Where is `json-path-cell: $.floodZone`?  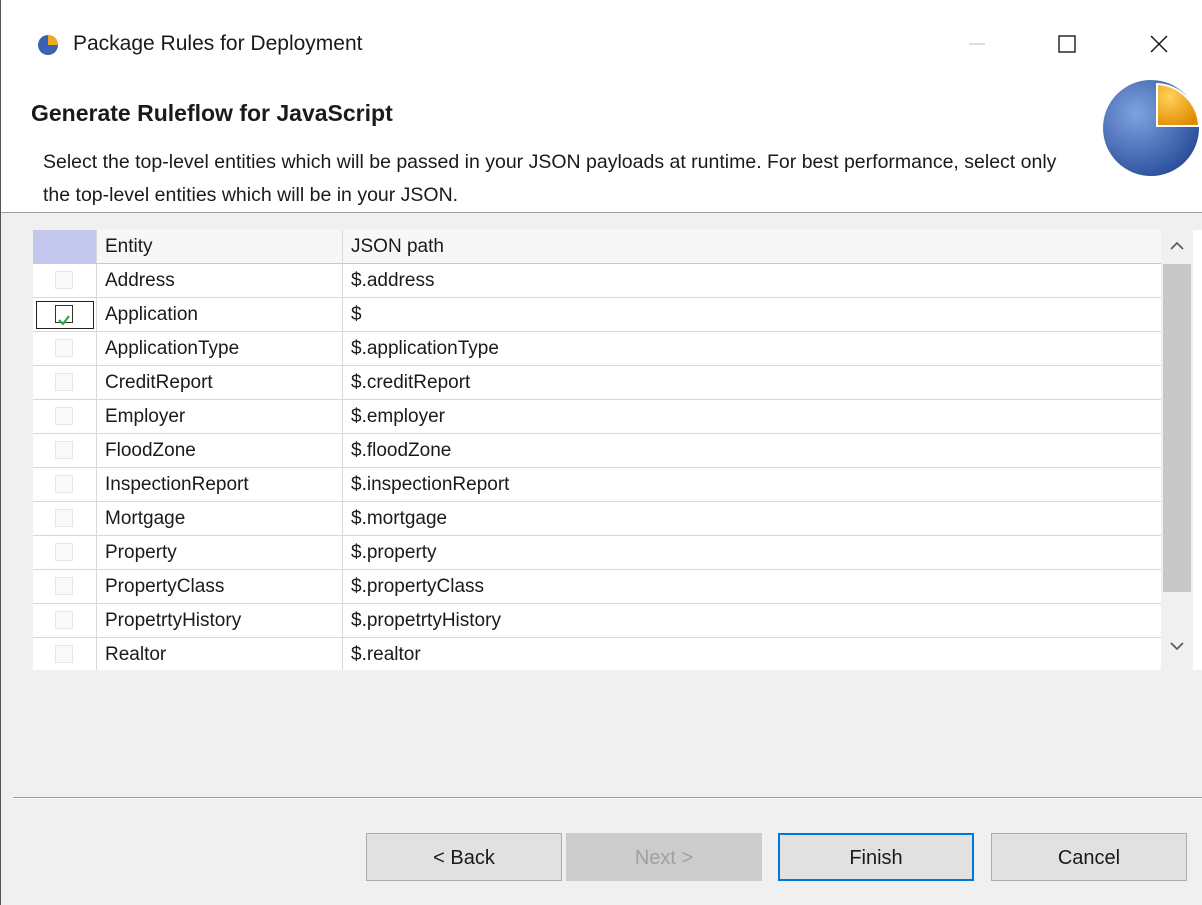
json-path-cell: $.floodZone is located at coordinates (752, 450).